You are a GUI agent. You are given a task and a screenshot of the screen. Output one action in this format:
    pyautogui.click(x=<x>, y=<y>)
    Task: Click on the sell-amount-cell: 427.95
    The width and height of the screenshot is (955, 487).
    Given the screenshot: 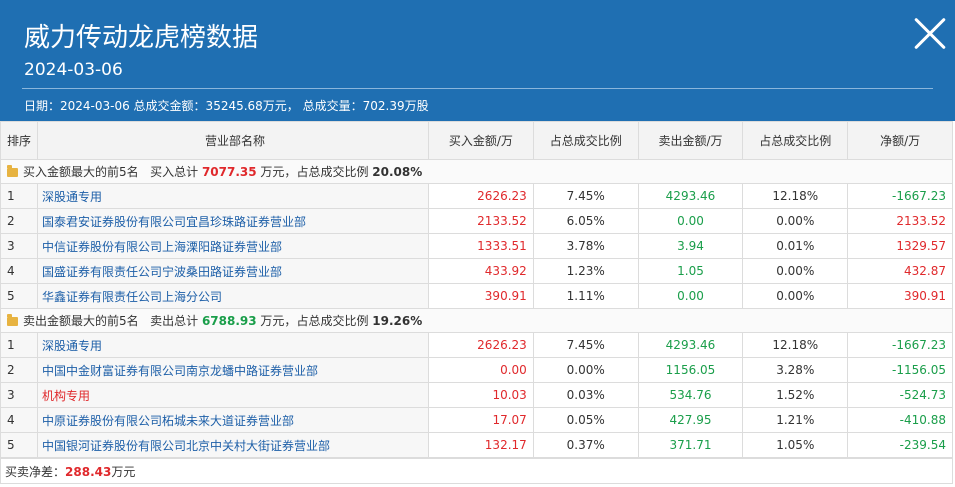 What is the action you would take?
    pyautogui.click(x=690, y=420)
    